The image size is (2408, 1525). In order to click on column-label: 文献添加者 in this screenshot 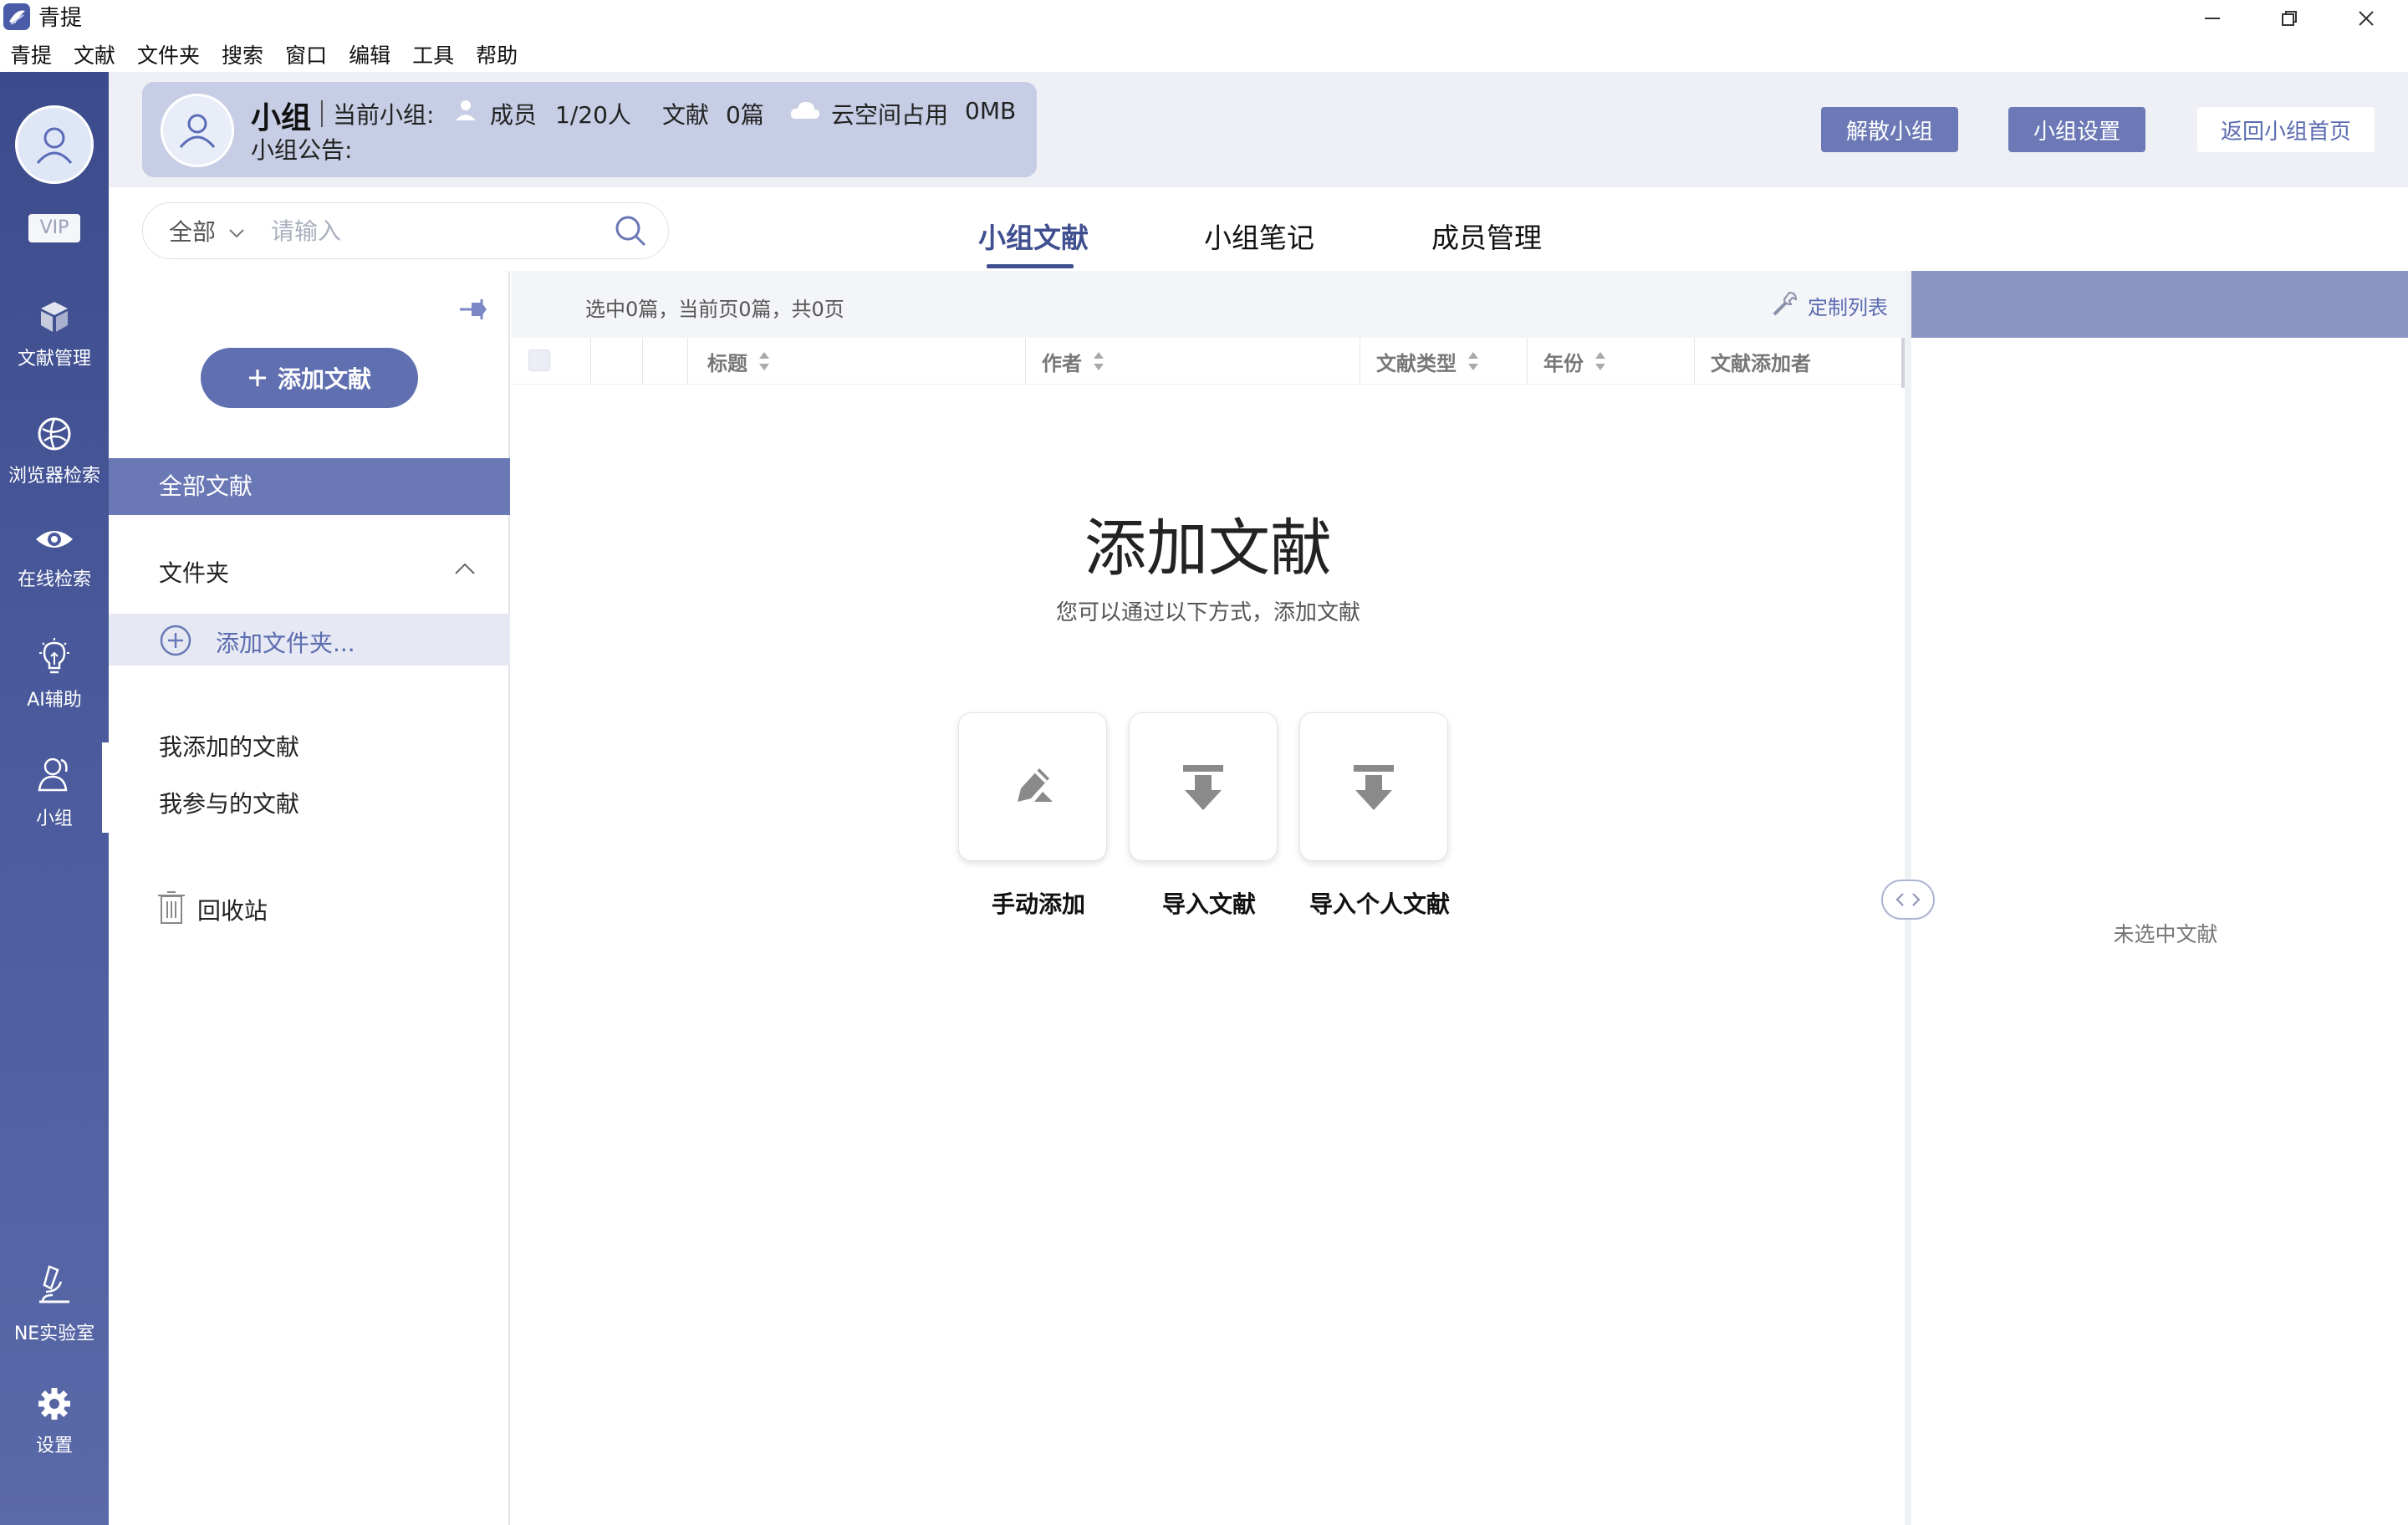, I will do `click(1761, 363)`.